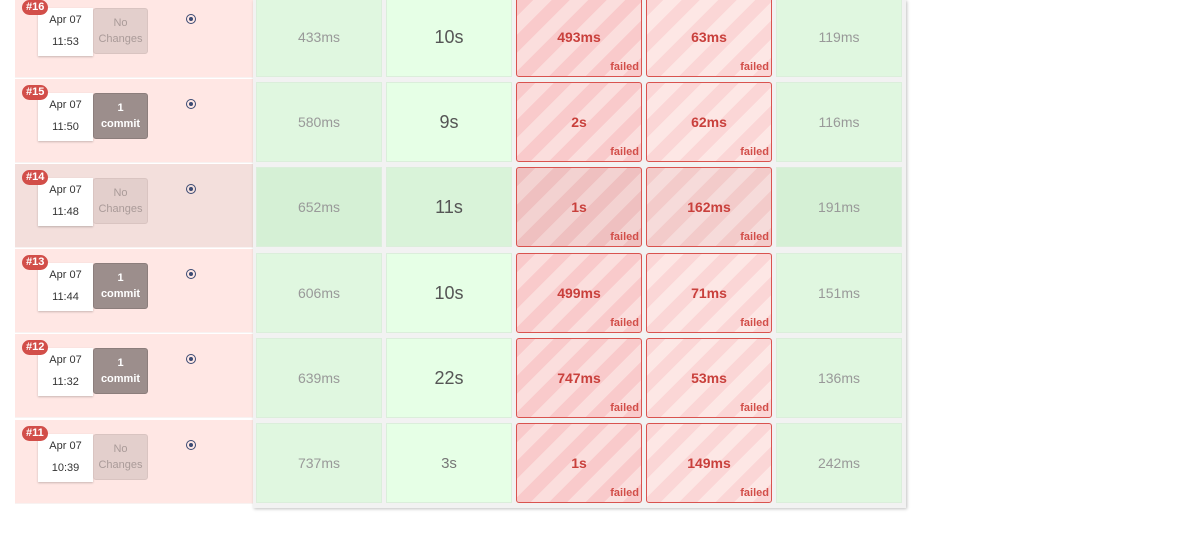 This screenshot has height=541, width=1202. I want to click on build-row: #11 Apr 07 10:39 No Changes, so click(134, 462).